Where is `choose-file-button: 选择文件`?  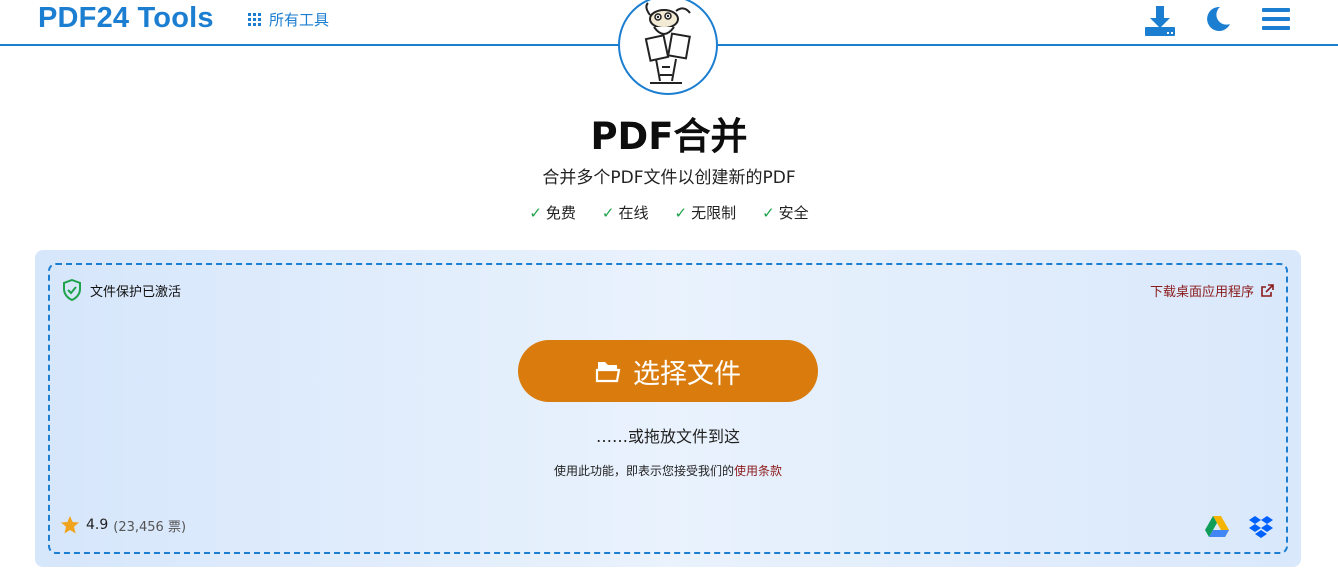
choose-file-button: 选择文件 is located at coordinates (668, 371).